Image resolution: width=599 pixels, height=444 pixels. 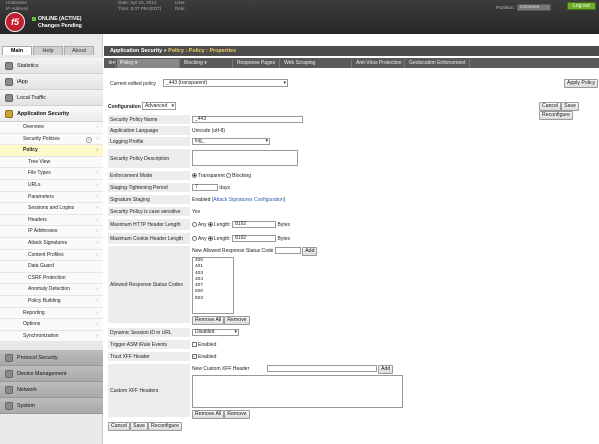 I want to click on add-code-button: Add, so click(x=310, y=251).